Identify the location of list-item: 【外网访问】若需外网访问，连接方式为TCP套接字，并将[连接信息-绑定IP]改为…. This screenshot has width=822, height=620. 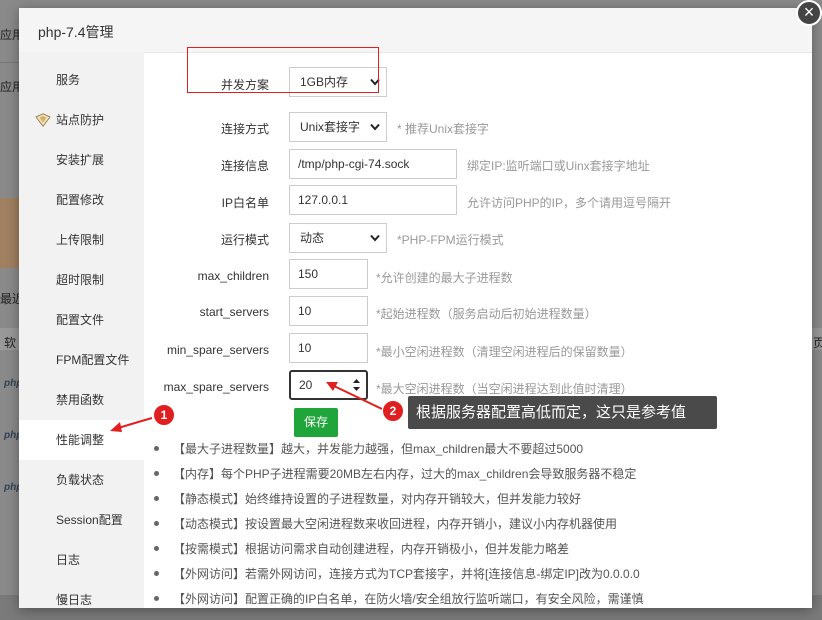
(397, 573).